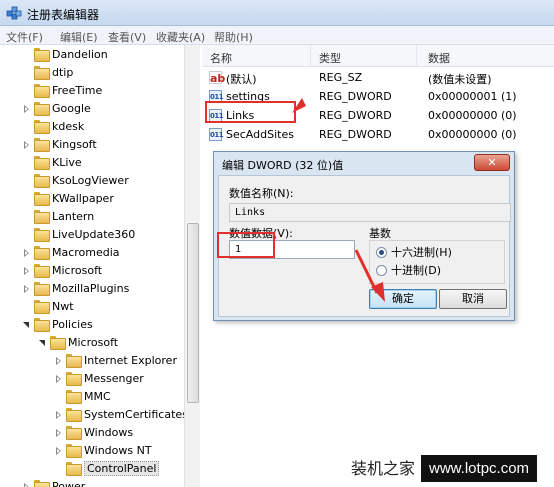 The image size is (554, 487). Describe the element at coordinates (63, 72) in the screenshot. I see `tree-item-label: dtip` at that location.